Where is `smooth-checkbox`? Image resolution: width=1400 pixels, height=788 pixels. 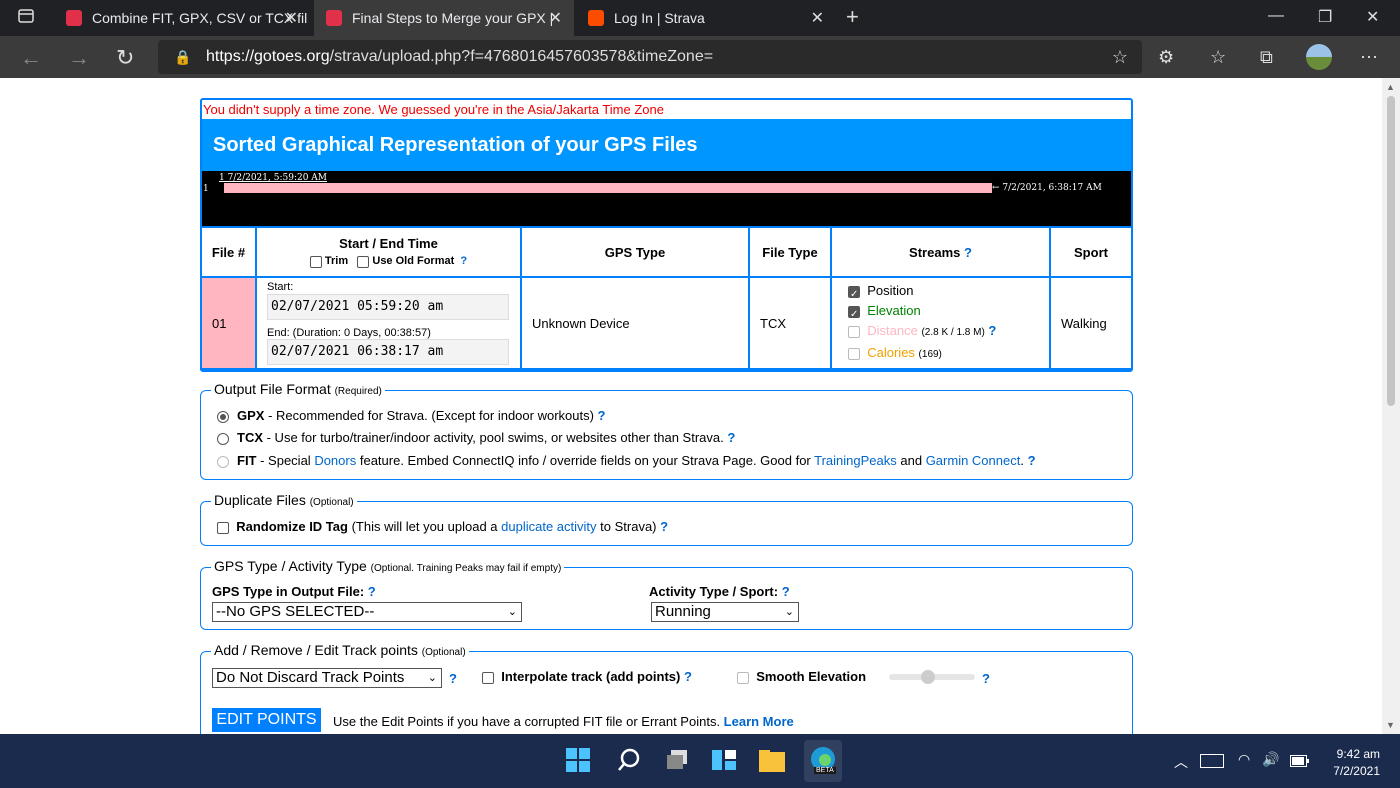
smooth-checkbox is located at coordinates (743, 677).